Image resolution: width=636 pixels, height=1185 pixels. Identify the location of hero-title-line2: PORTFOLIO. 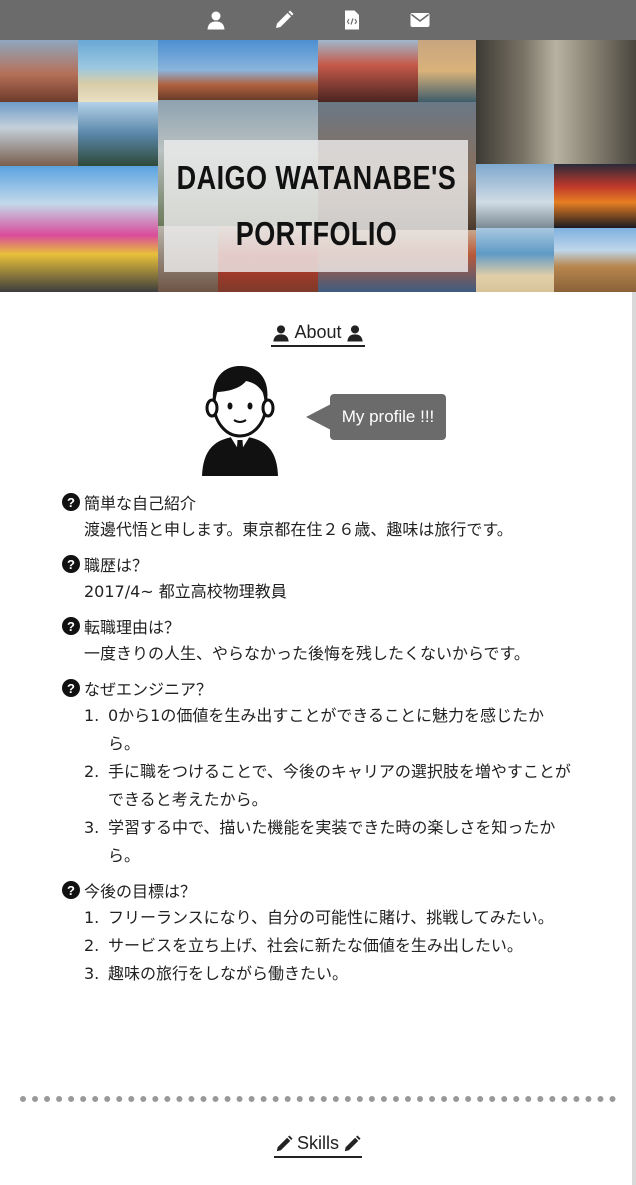
(316, 233).